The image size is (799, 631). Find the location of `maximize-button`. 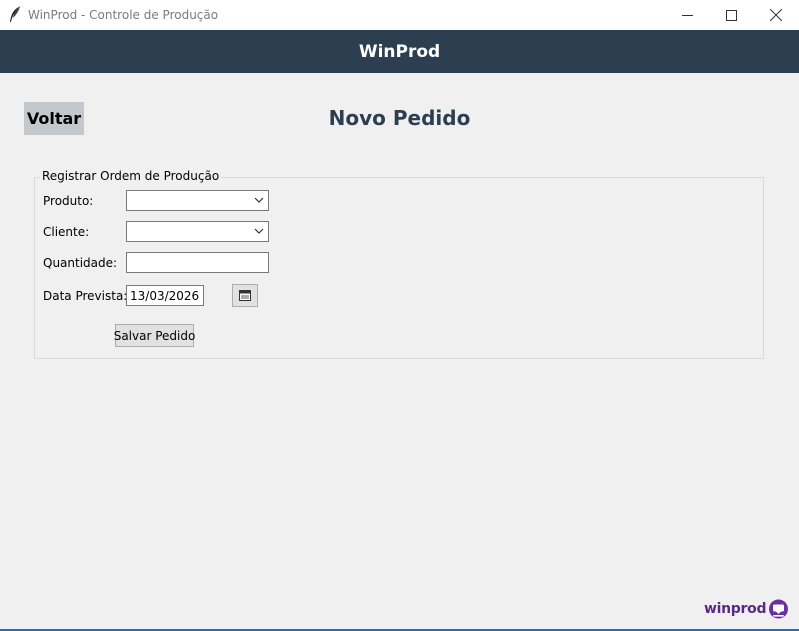

maximize-button is located at coordinates (731, 15).